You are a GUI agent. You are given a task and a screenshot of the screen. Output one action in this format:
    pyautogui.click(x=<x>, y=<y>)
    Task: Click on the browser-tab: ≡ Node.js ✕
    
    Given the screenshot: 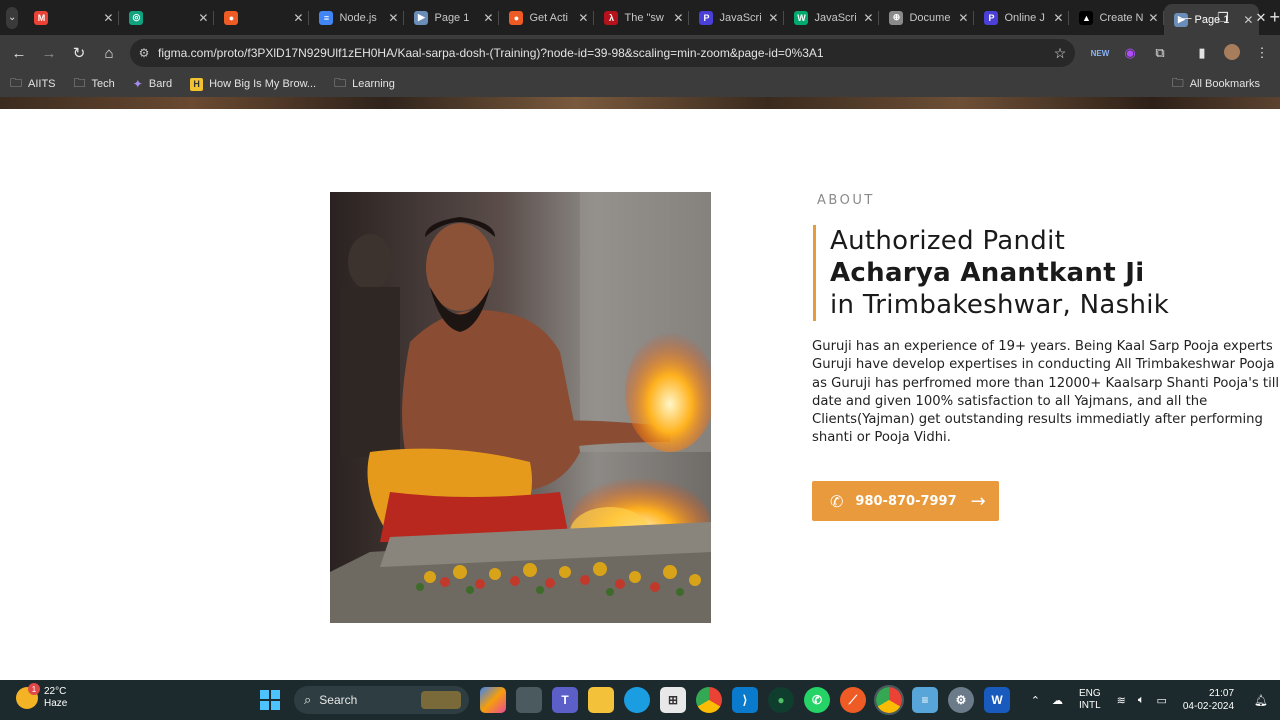 What is the action you would take?
    pyautogui.click(x=357, y=17)
    